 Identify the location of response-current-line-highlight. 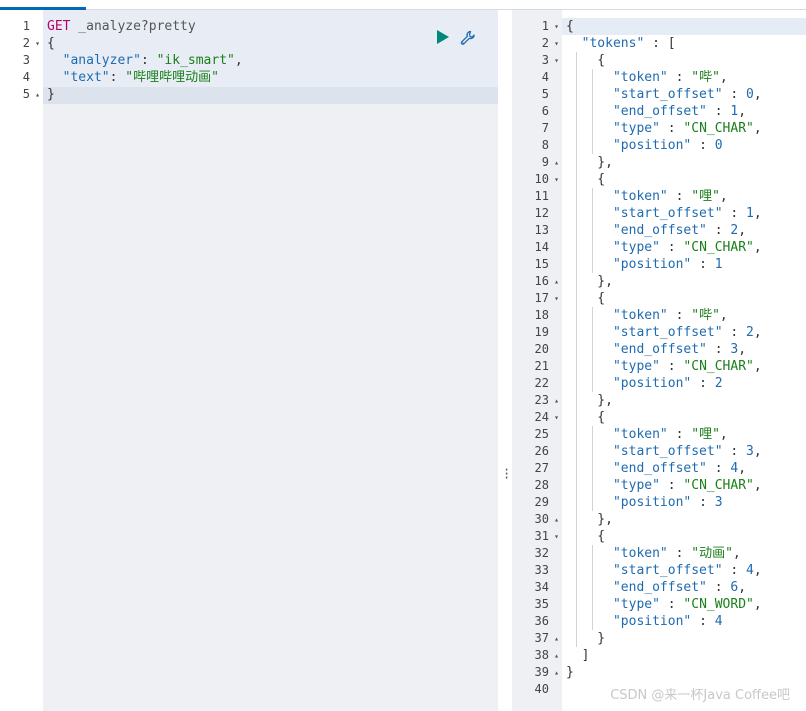
(684, 26).